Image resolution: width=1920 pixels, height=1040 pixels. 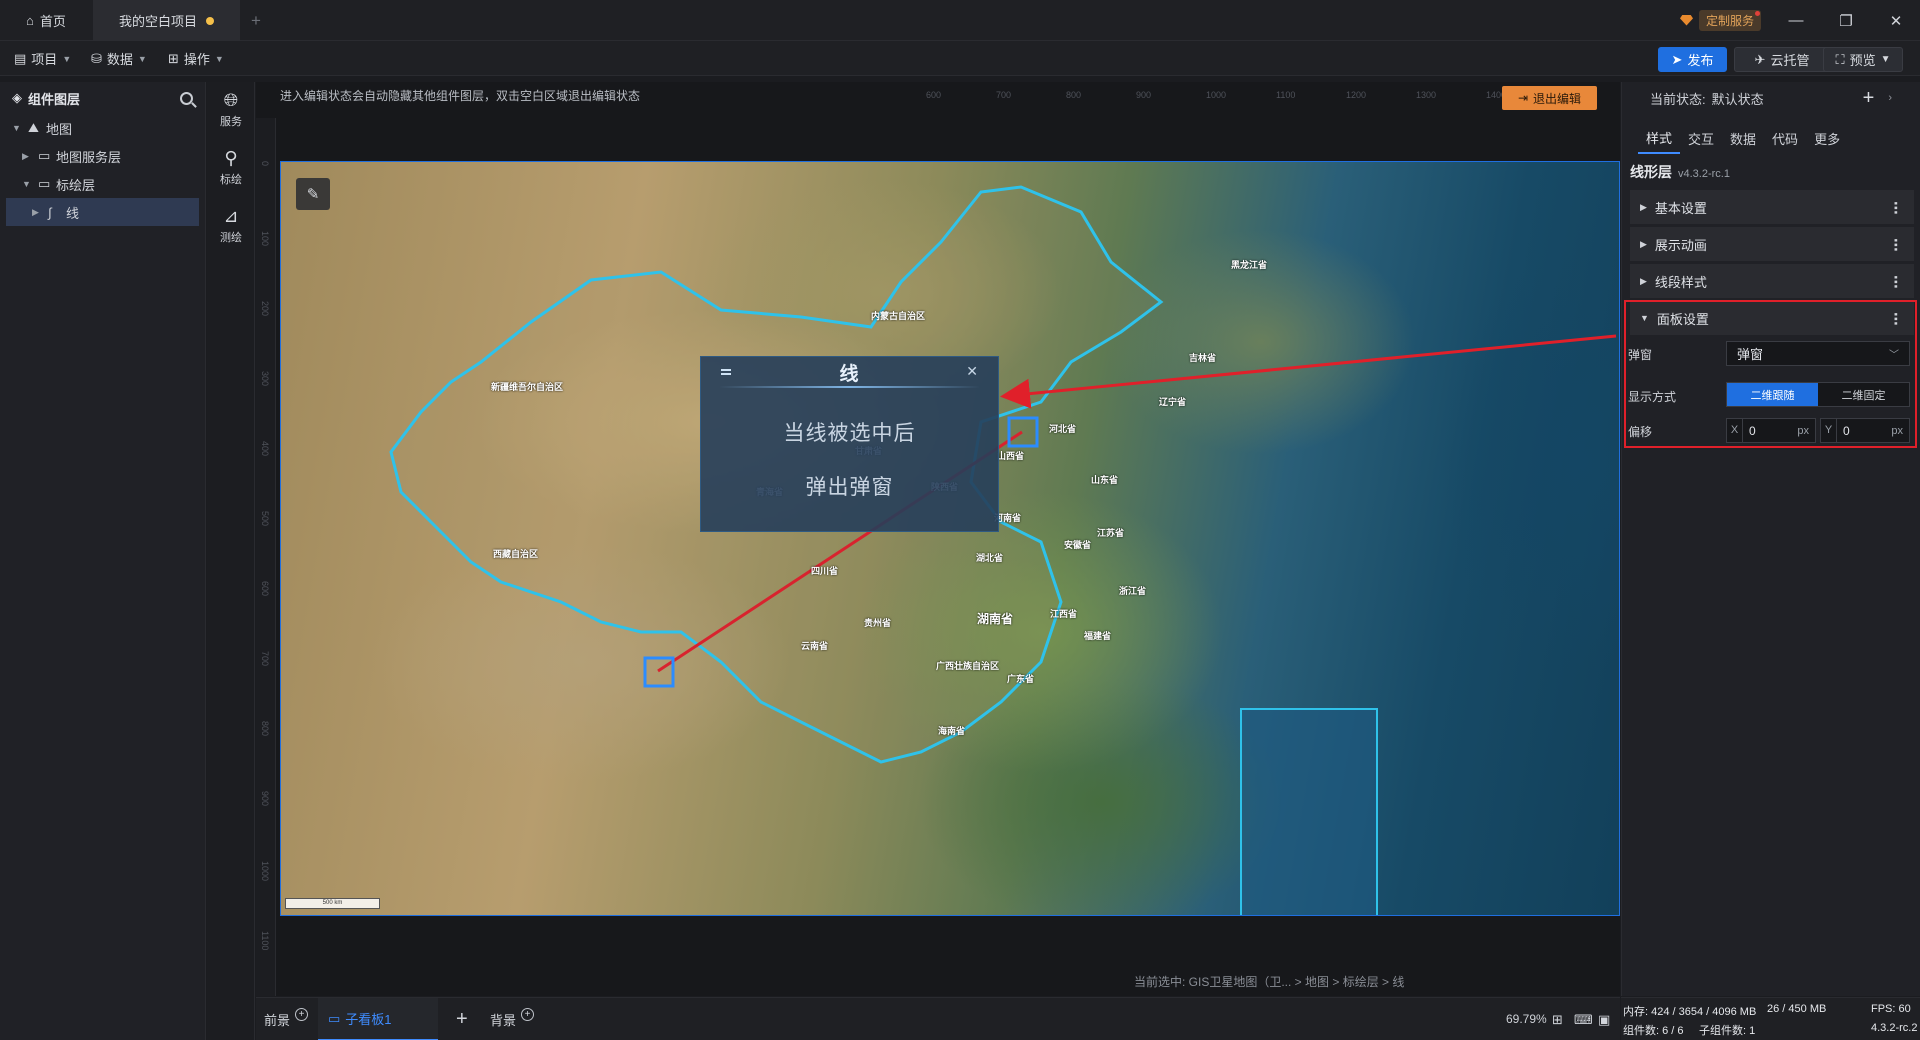 I want to click on ruler-tick-label: 600, so click(x=934, y=95).